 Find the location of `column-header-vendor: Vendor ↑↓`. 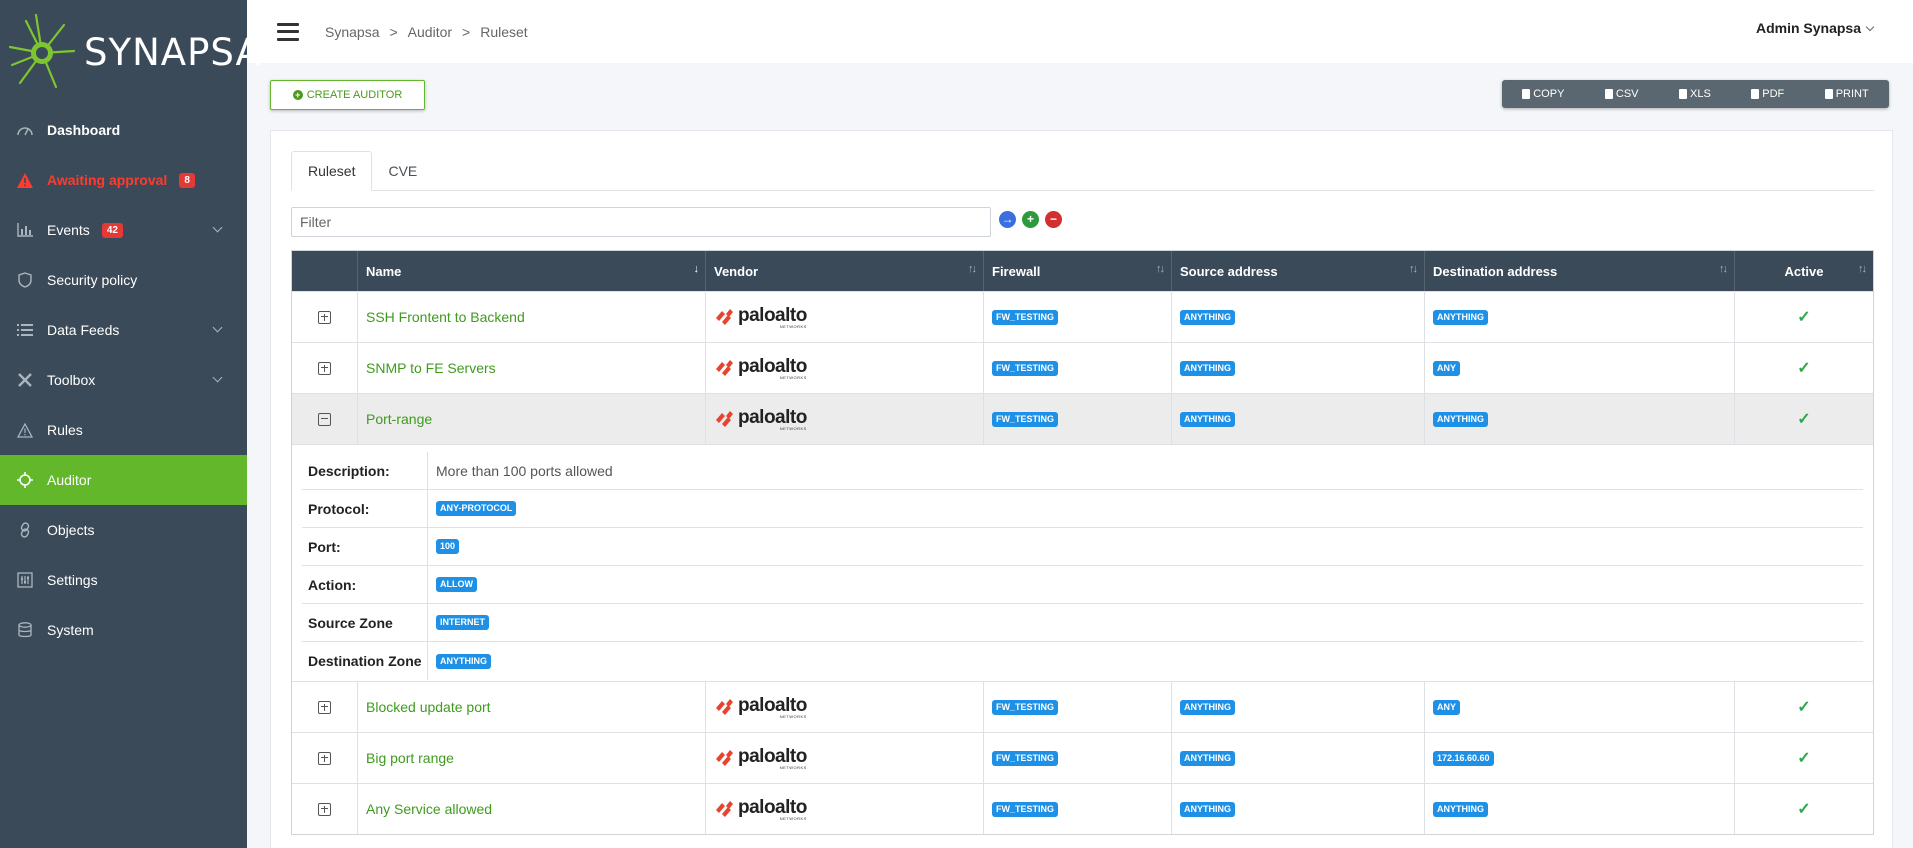

column-header-vendor: Vendor ↑↓ is located at coordinates (845, 271).